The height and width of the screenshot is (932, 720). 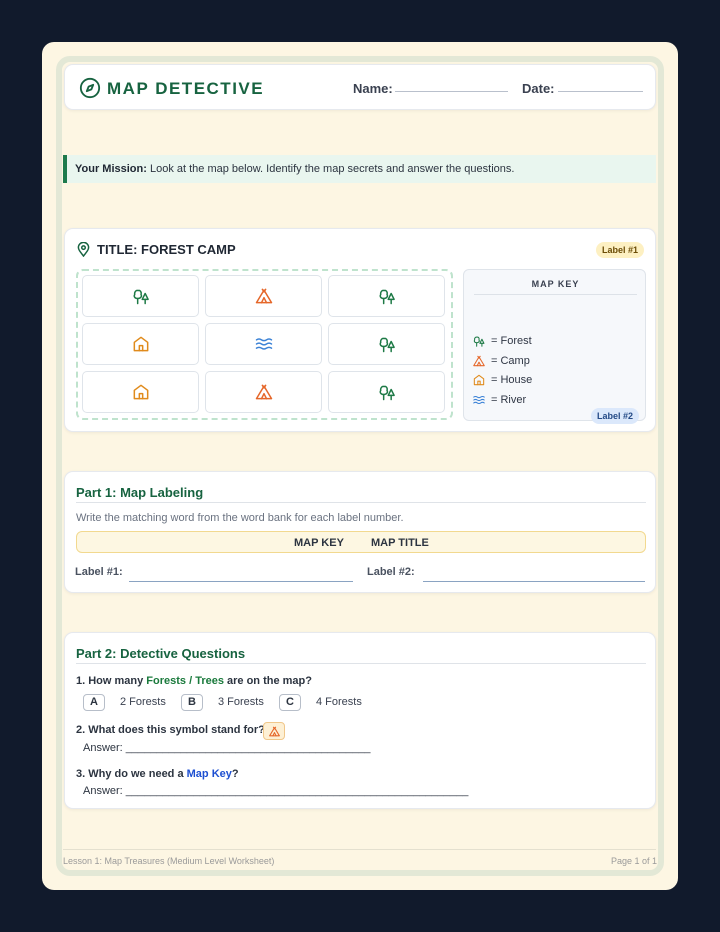 What do you see at coordinates (555, 287) in the screenshot?
I see `map-key-heading: MAP KEY` at bounding box center [555, 287].